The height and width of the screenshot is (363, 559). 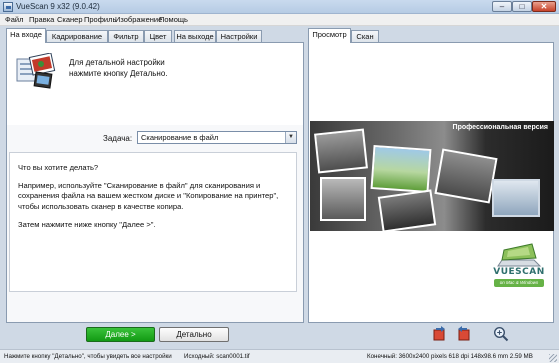 I want to click on tab-prefs: Настройки, so click(x=239, y=36).